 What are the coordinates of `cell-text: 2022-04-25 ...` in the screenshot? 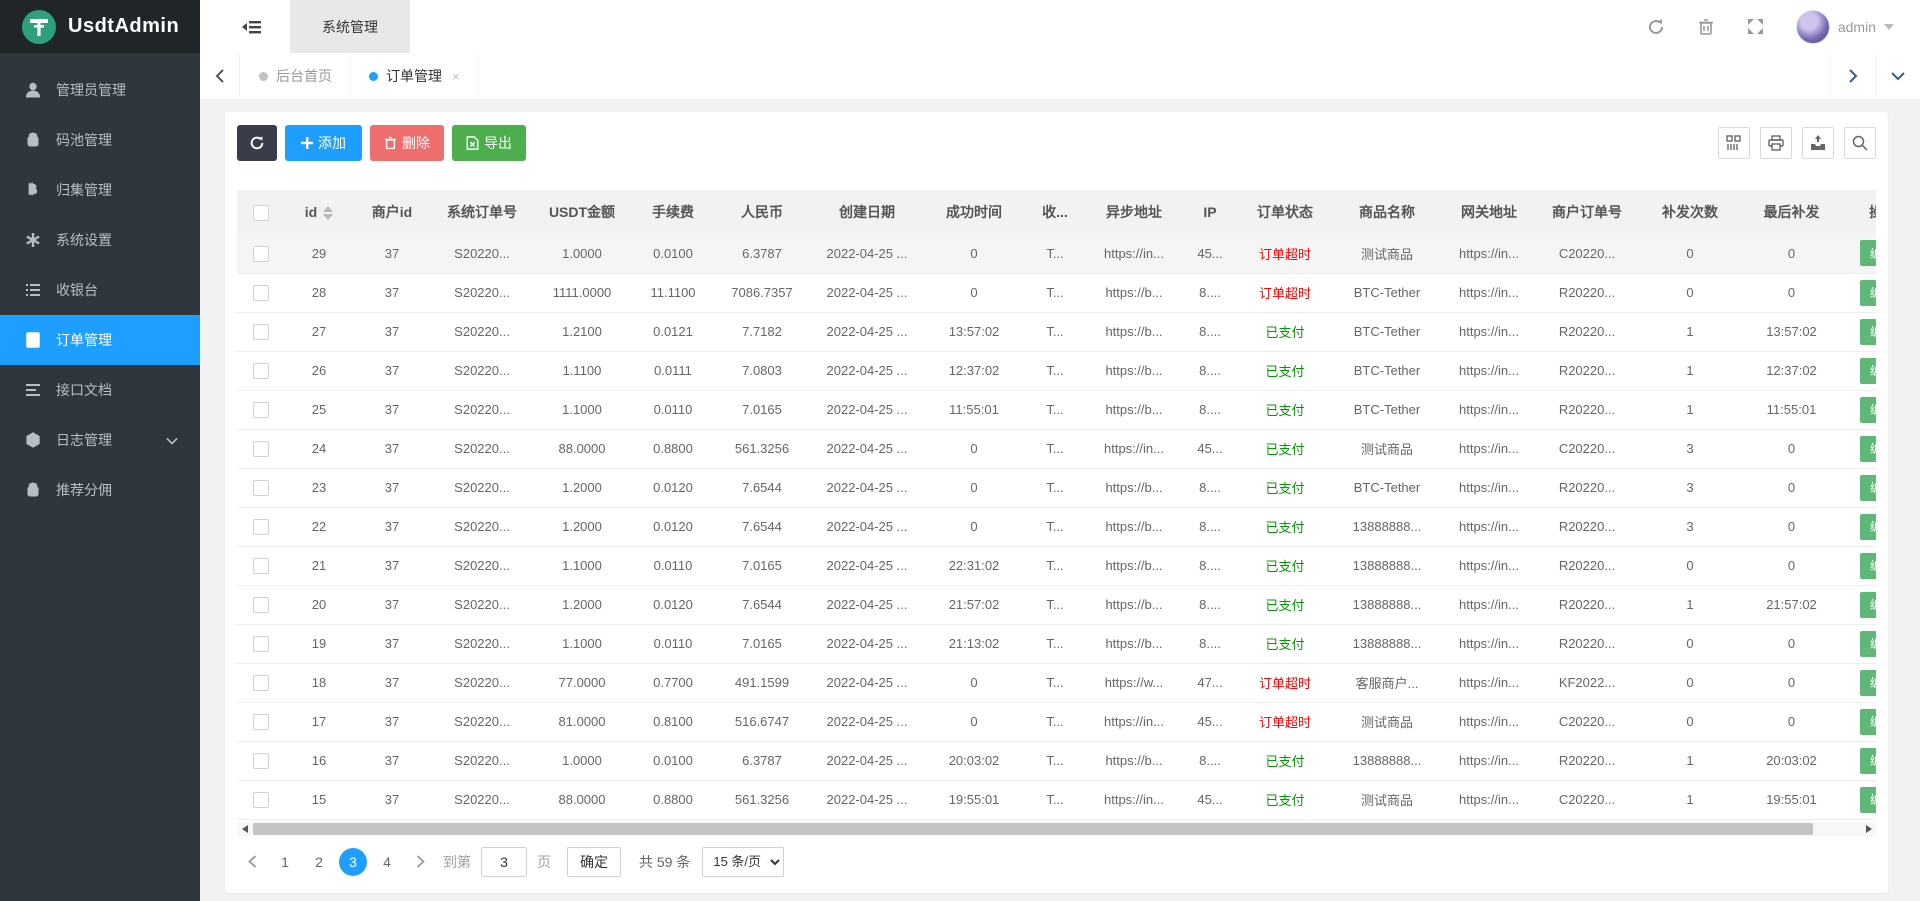 It's located at (867, 487).